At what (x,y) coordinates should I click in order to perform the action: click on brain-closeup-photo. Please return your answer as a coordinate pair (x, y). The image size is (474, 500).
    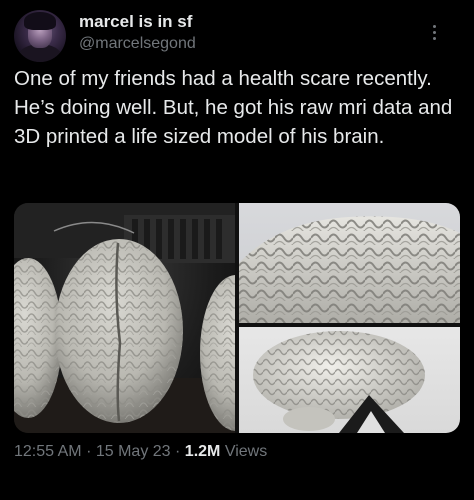
    Looking at the image, I should click on (349, 263).